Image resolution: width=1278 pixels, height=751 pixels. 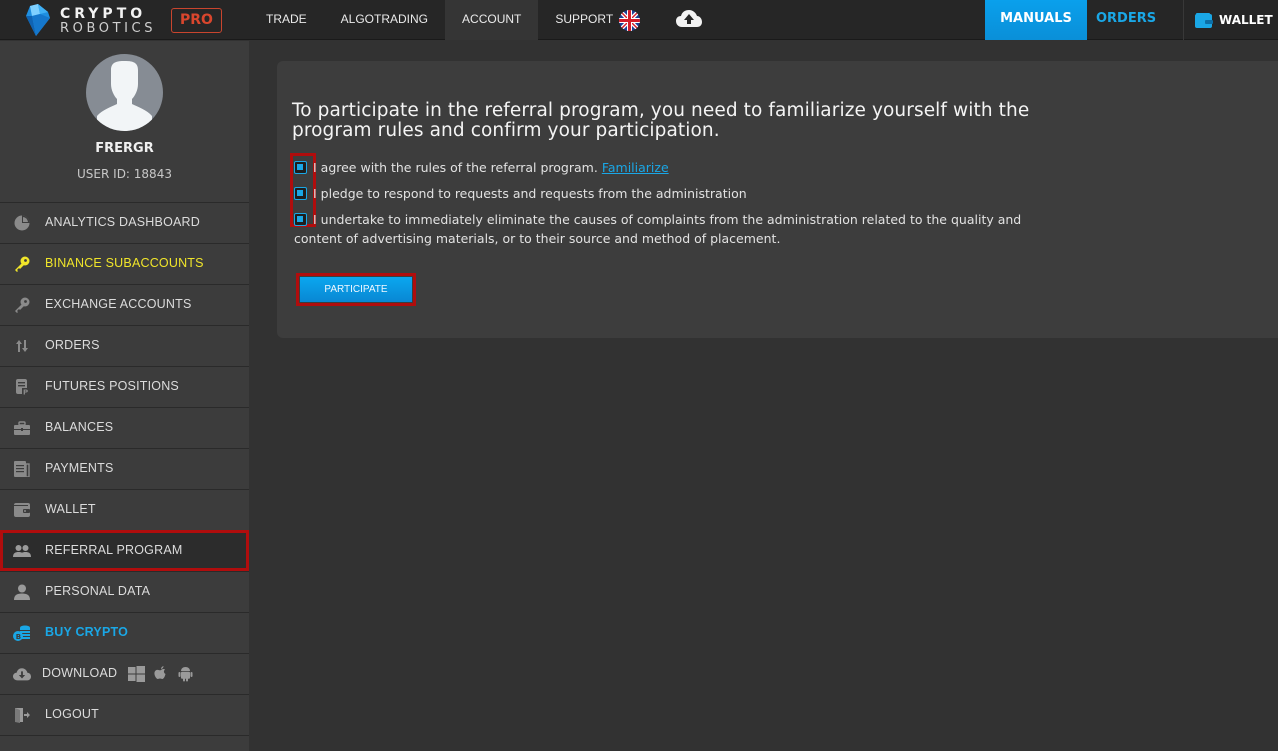 What do you see at coordinates (108, 28) in the screenshot?
I see `logo-text-bottom: ROBOTICS` at bounding box center [108, 28].